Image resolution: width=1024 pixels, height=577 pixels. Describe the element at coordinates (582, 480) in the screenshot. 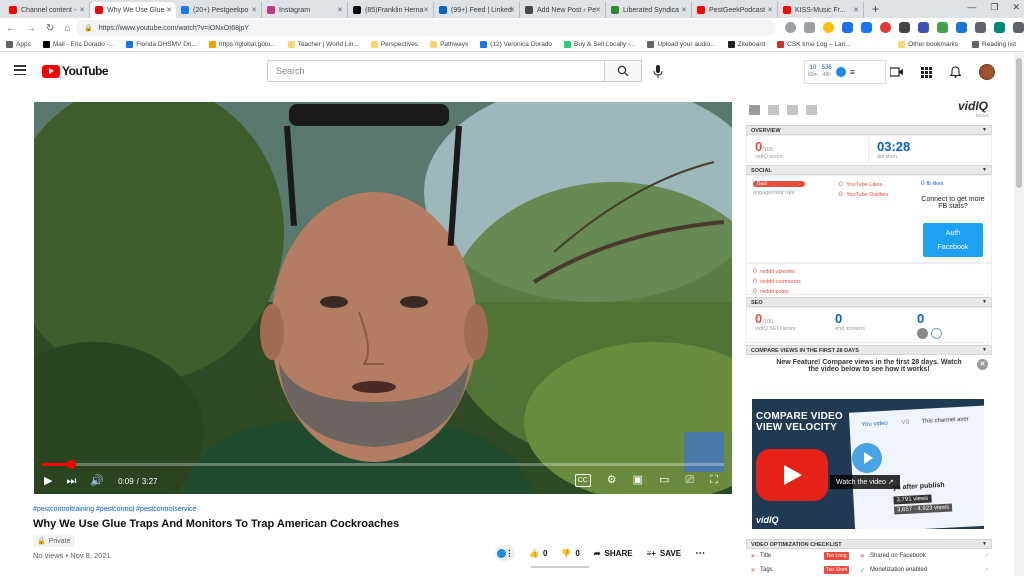

I see `captions-icon: CC` at that location.